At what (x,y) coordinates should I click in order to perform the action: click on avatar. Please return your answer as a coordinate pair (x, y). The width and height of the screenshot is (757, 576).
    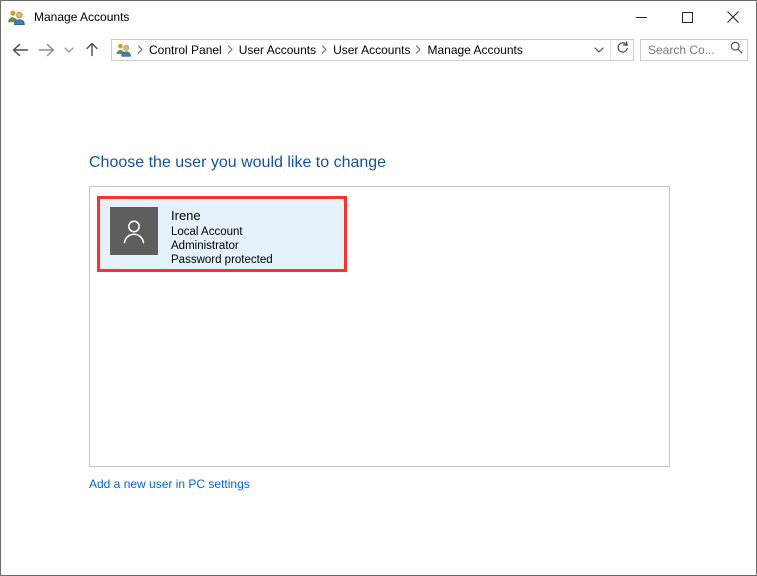
    Looking at the image, I should click on (134, 231).